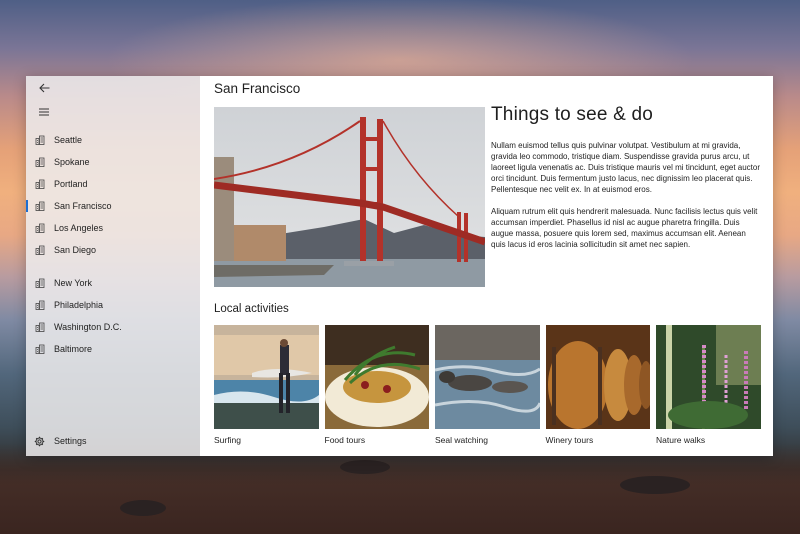 The height and width of the screenshot is (534, 800). I want to click on nav-item-label: Portland, so click(71, 184).